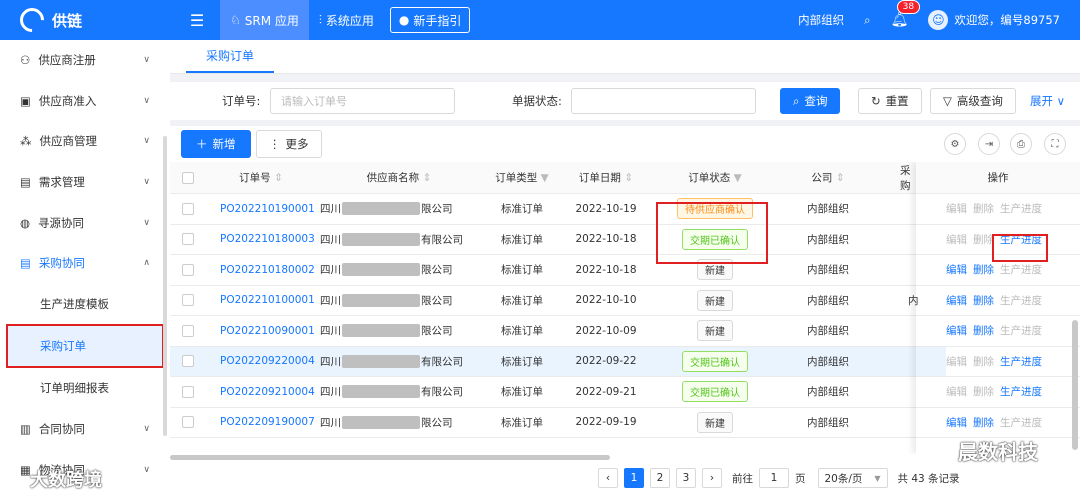 The height and width of the screenshot is (496, 1080). Describe the element at coordinates (267, 331) in the screenshot. I see `order-no-link: PO202210090001` at that location.